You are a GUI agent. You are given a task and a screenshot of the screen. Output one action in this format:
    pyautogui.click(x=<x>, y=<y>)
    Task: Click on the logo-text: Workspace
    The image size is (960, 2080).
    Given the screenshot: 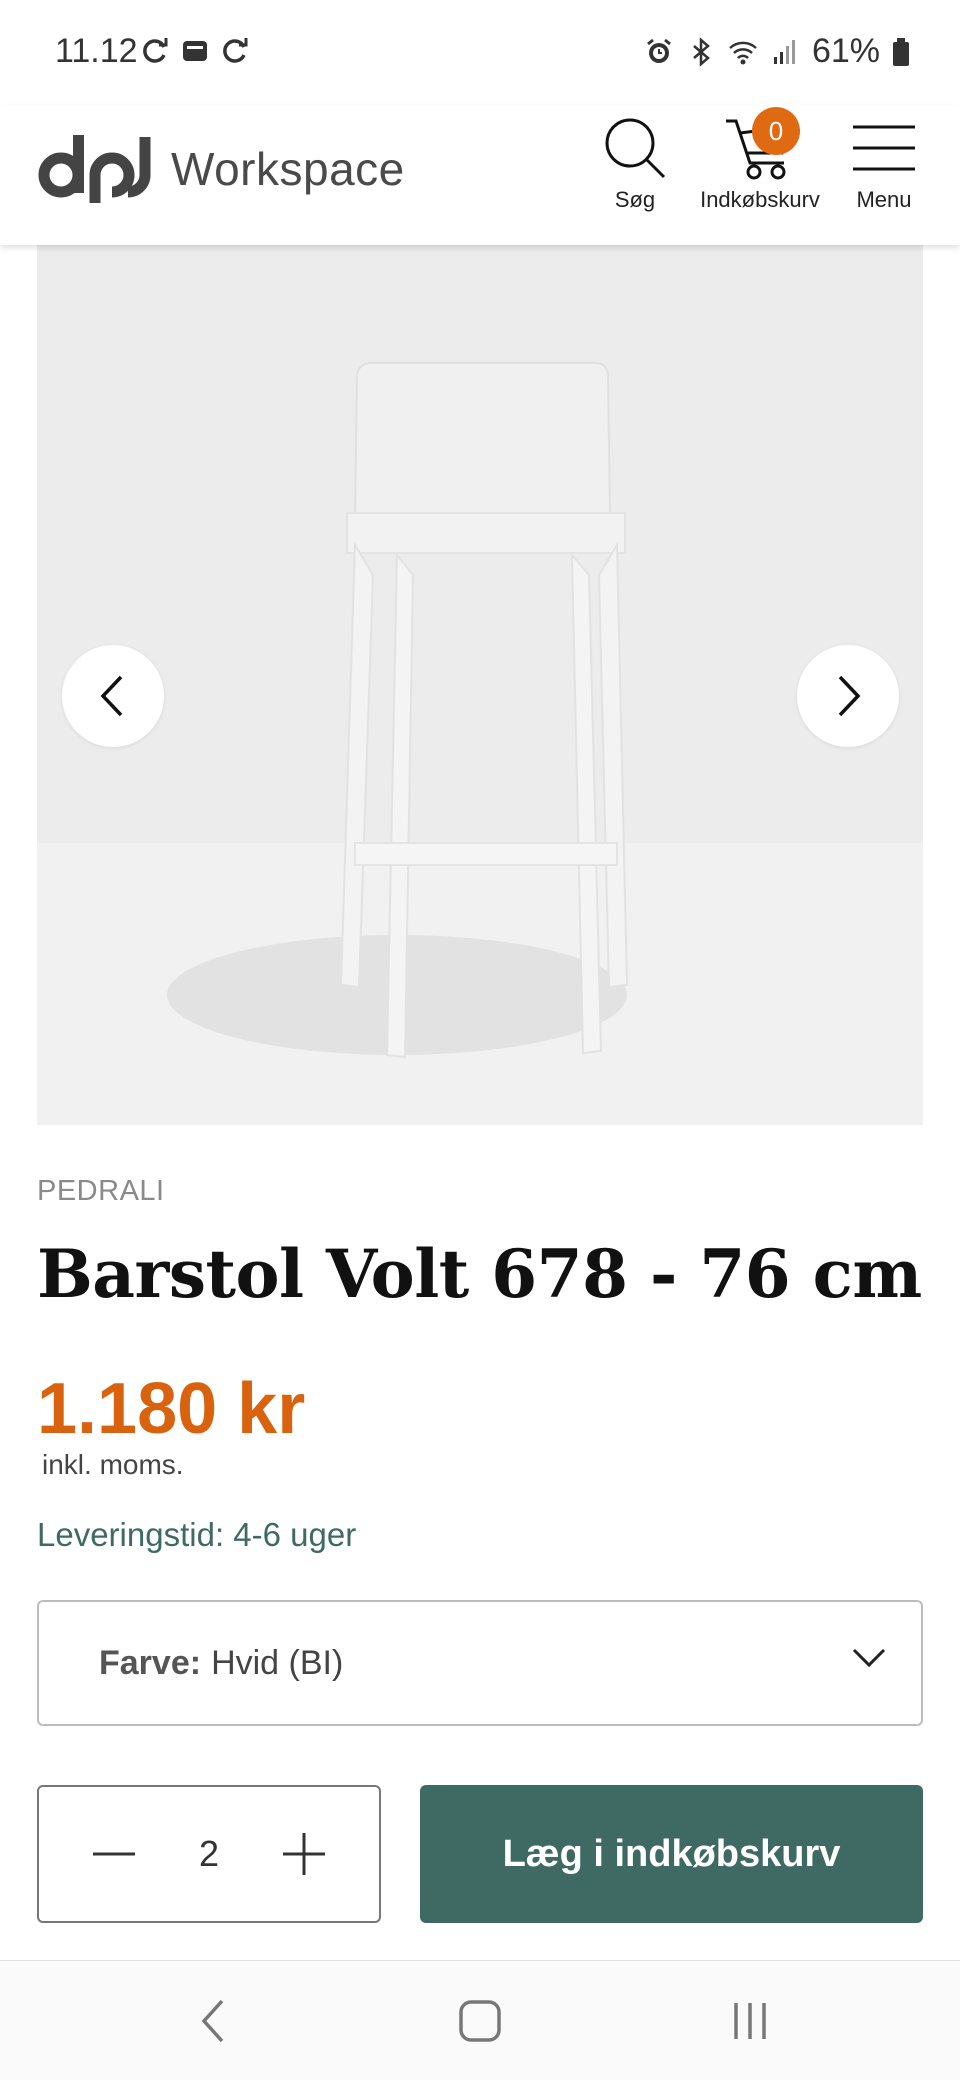 What is the action you would take?
    pyautogui.click(x=288, y=169)
    